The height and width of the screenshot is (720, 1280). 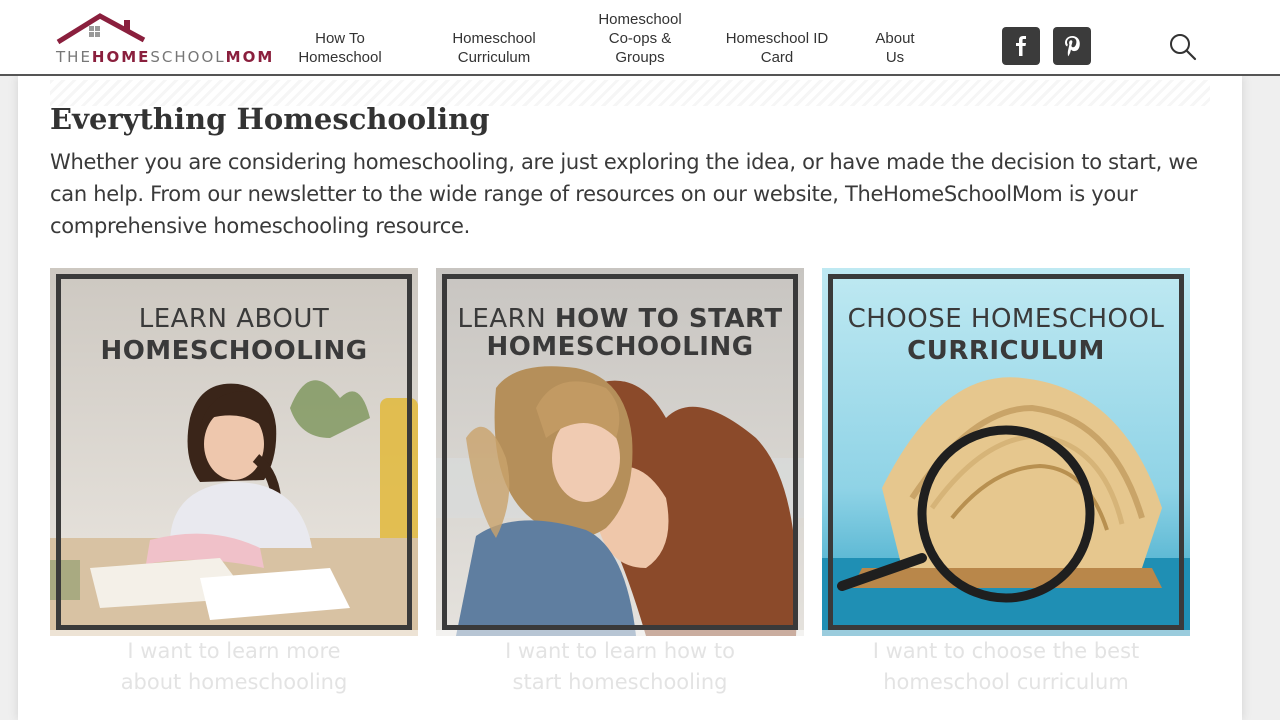 I want to click on facebook-button, so click(x=1021, y=46).